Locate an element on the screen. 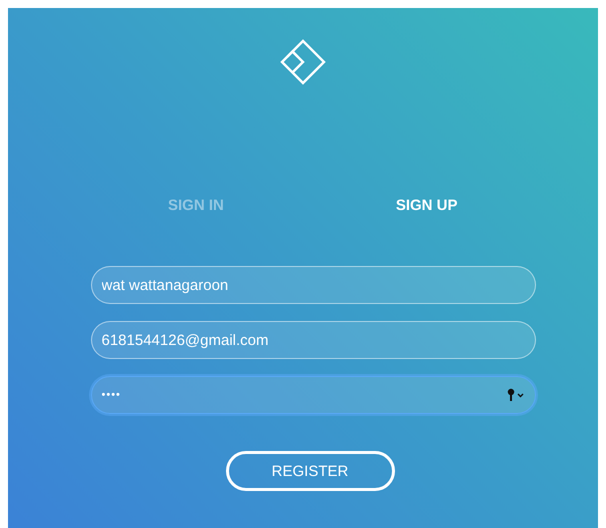 The width and height of the screenshot is (606, 528). register-button: REGISTER is located at coordinates (310, 471).